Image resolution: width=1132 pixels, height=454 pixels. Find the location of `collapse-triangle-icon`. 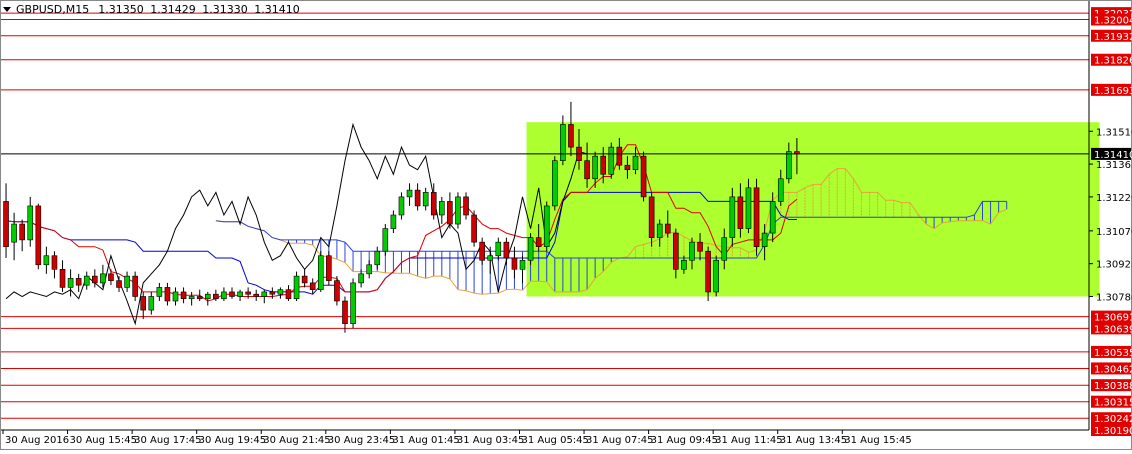

collapse-triangle-icon is located at coordinates (7, 9).